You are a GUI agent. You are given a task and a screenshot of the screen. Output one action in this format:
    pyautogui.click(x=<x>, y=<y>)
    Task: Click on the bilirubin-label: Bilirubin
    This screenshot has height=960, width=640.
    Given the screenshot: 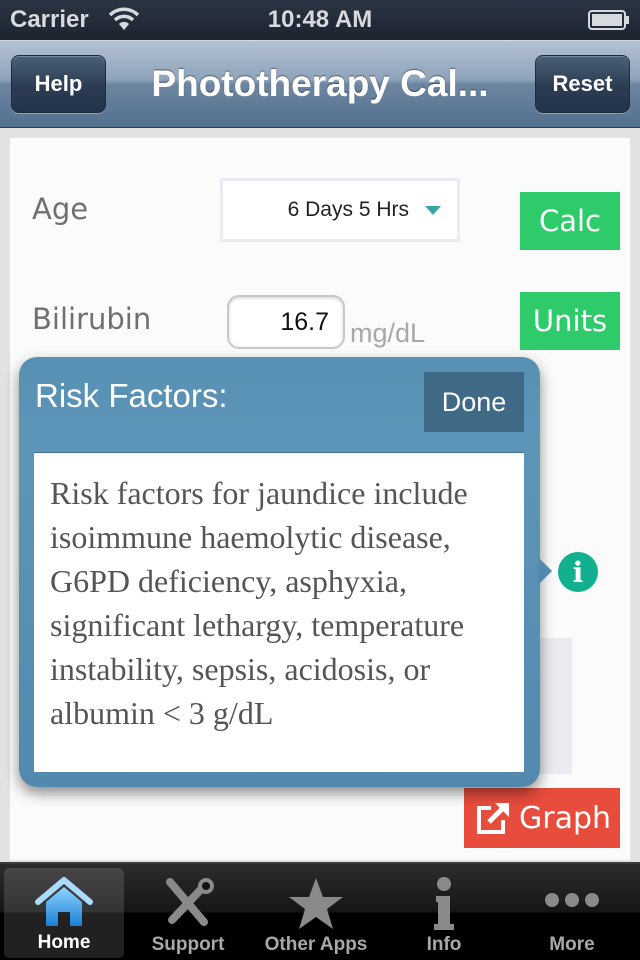 What is the action you would take?
    pyautogui.click(x=92, y=319)
    